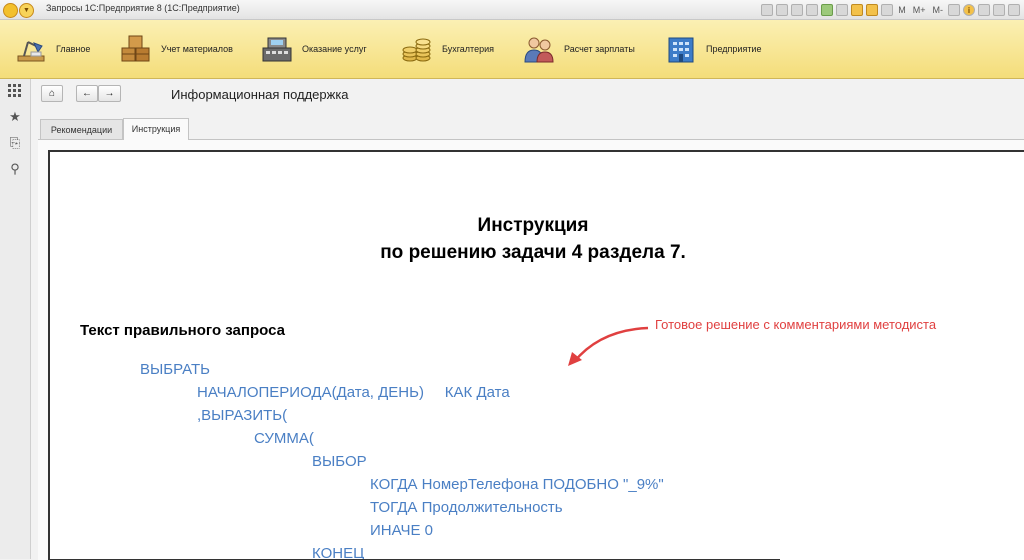 This screenshot has width=1024, height=560. Describe the element at coordinates (797, 9) in the screenshot. I see `preview-icon` at that location.